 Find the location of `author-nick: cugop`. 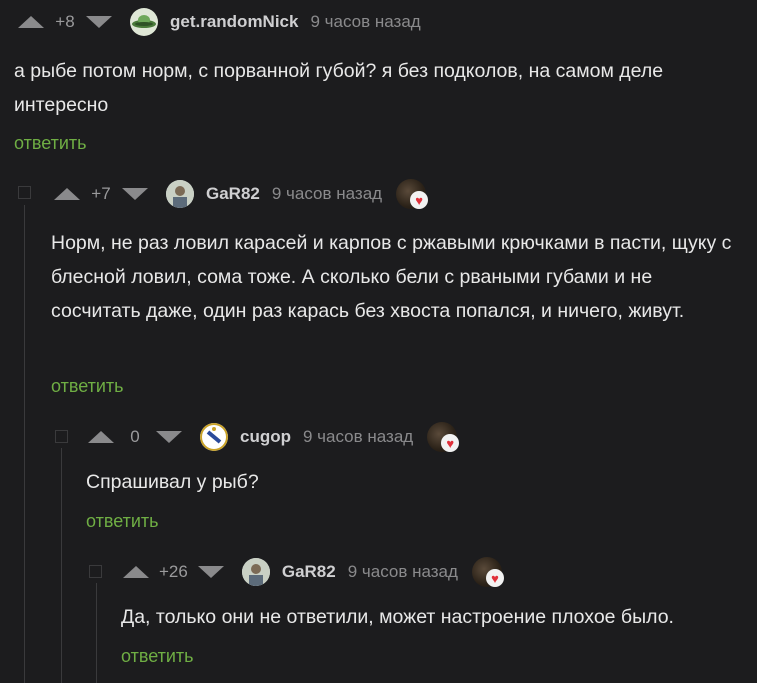

author-nick: cugop is located at coordinates (265, 437).